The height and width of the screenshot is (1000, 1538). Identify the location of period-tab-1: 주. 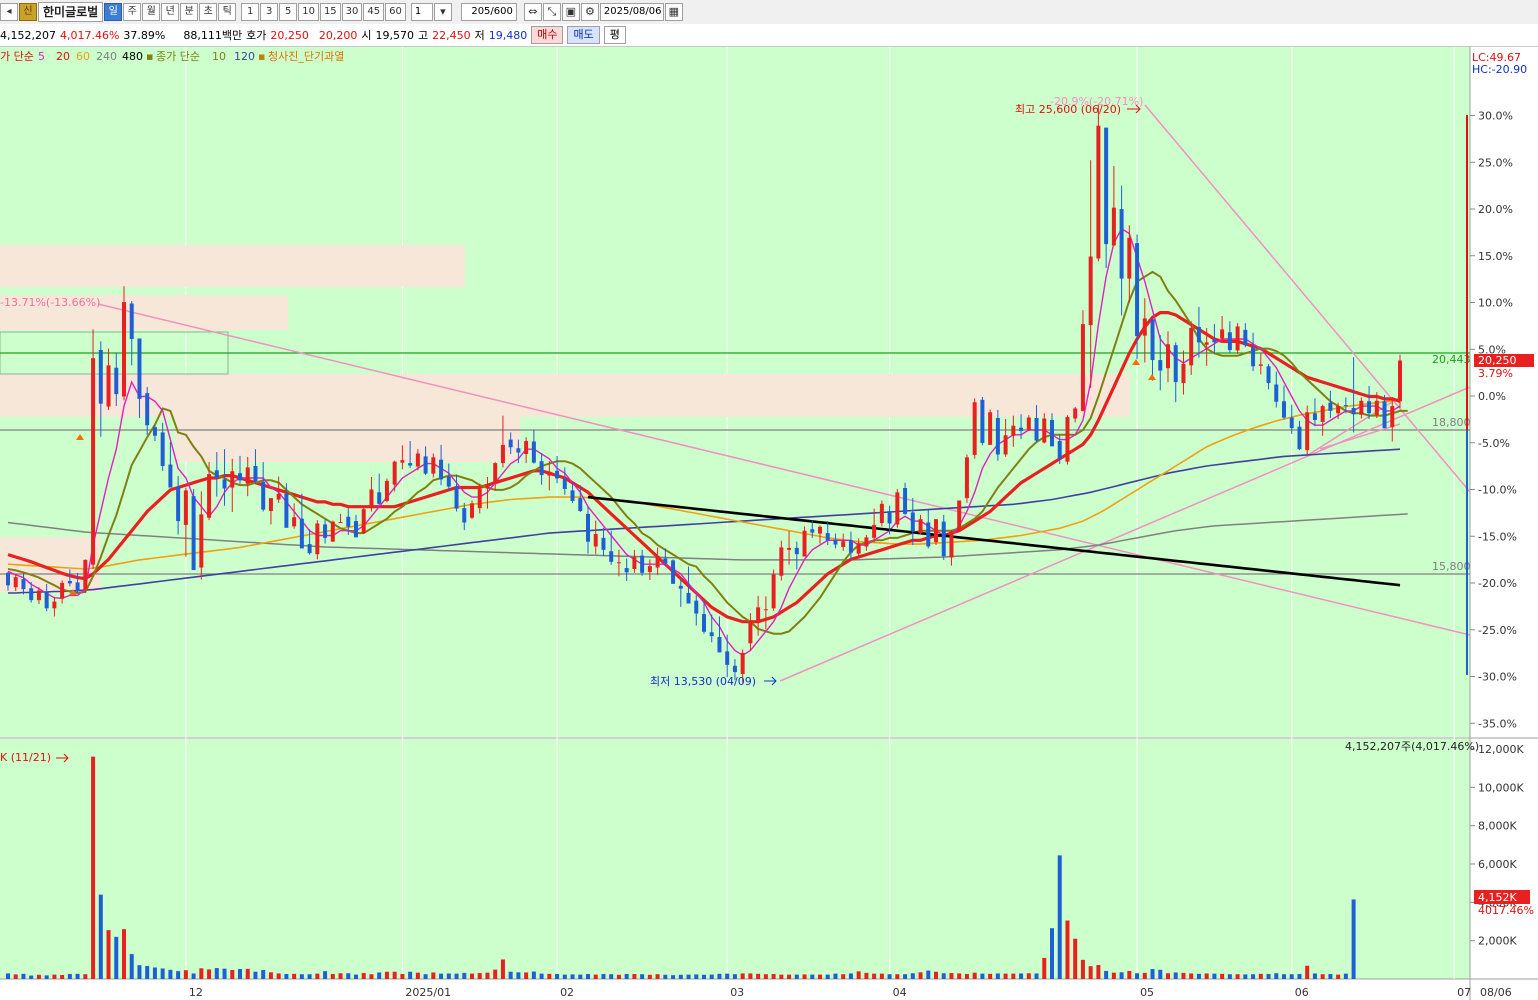
(132, 12).